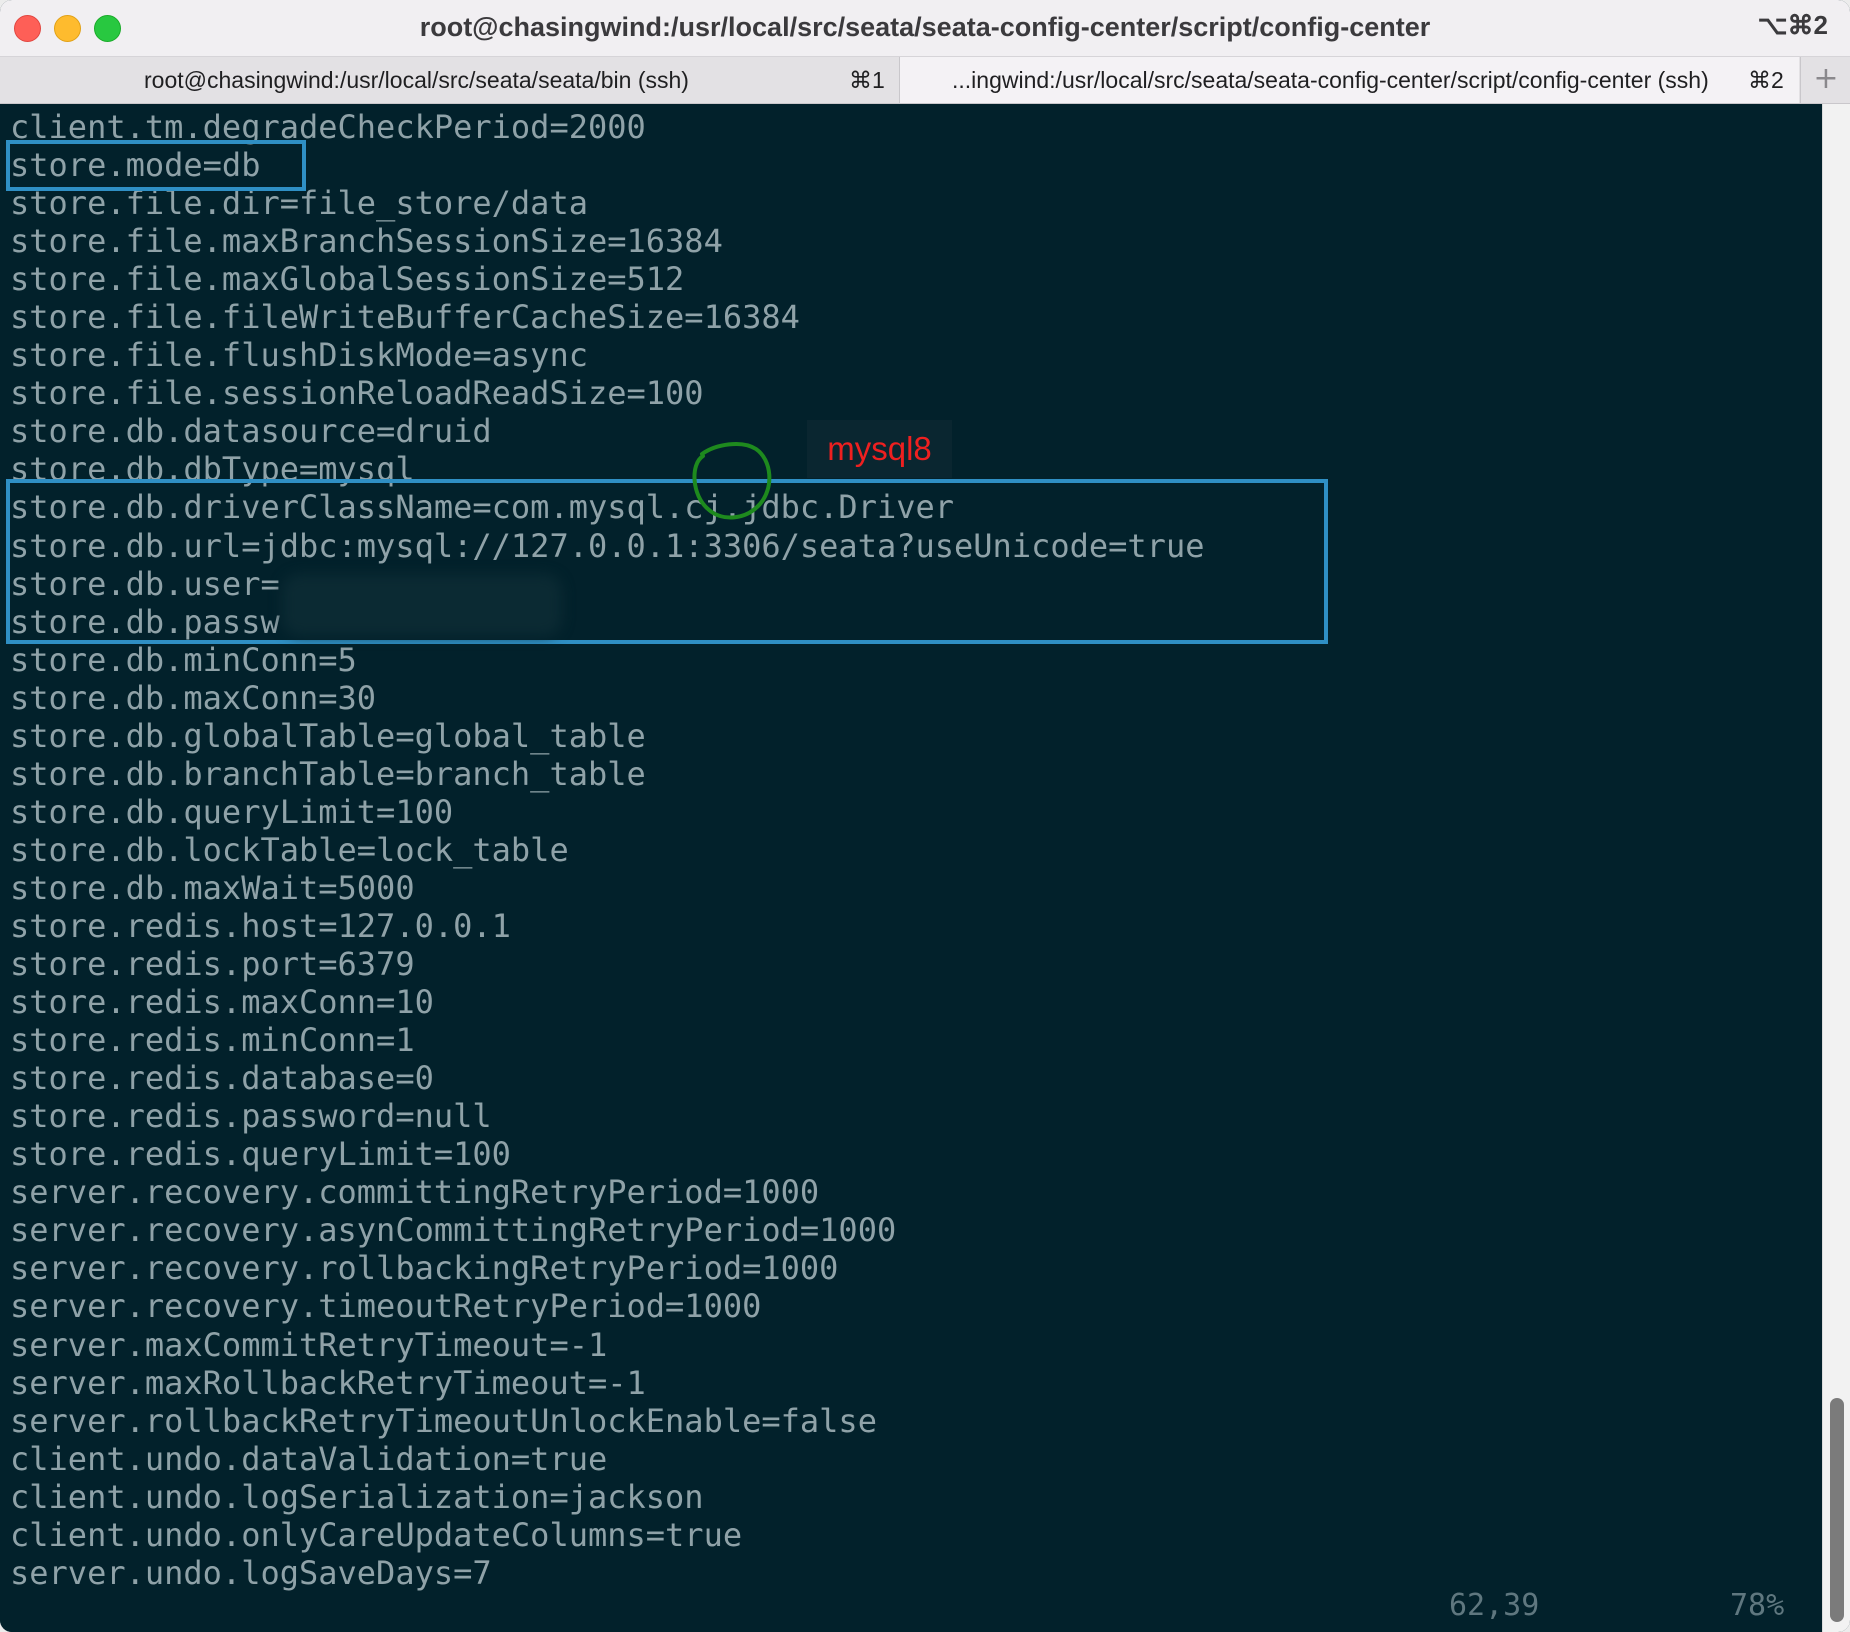 The image size is (1850, 1632). Describe the element at coordinates (357, 1496) in the screenshot. I see `terminal-line: client.undo.logSerialization=jackson` at that location.